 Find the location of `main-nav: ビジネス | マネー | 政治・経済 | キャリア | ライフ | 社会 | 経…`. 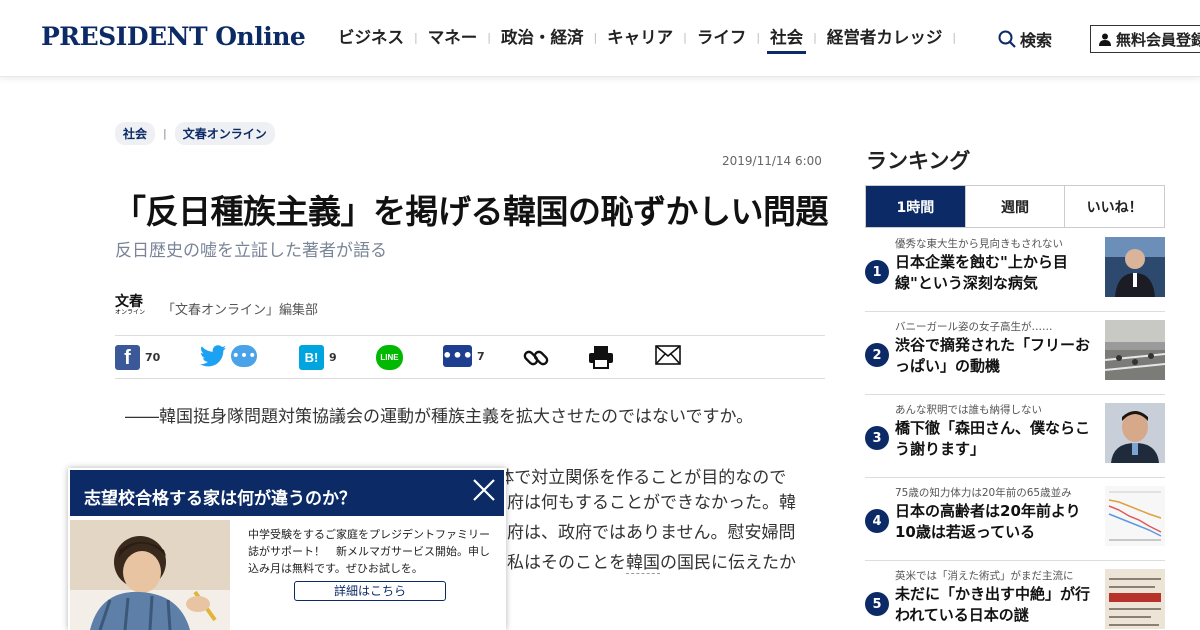

main-nav: ビジネス | マネー | 政治・経済 | キャリア | ライフ | 社会 | 経… is located at coordinates (644, 41).